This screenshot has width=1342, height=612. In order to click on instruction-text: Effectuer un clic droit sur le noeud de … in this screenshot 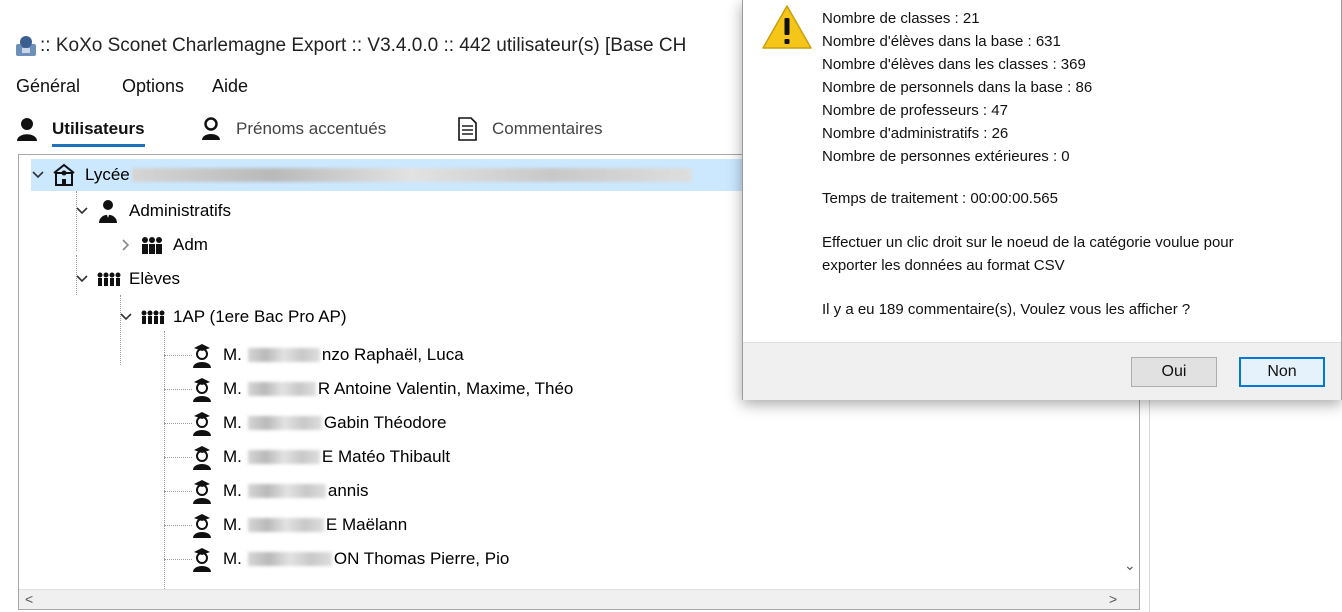, I will do `click(1028, 242)`.